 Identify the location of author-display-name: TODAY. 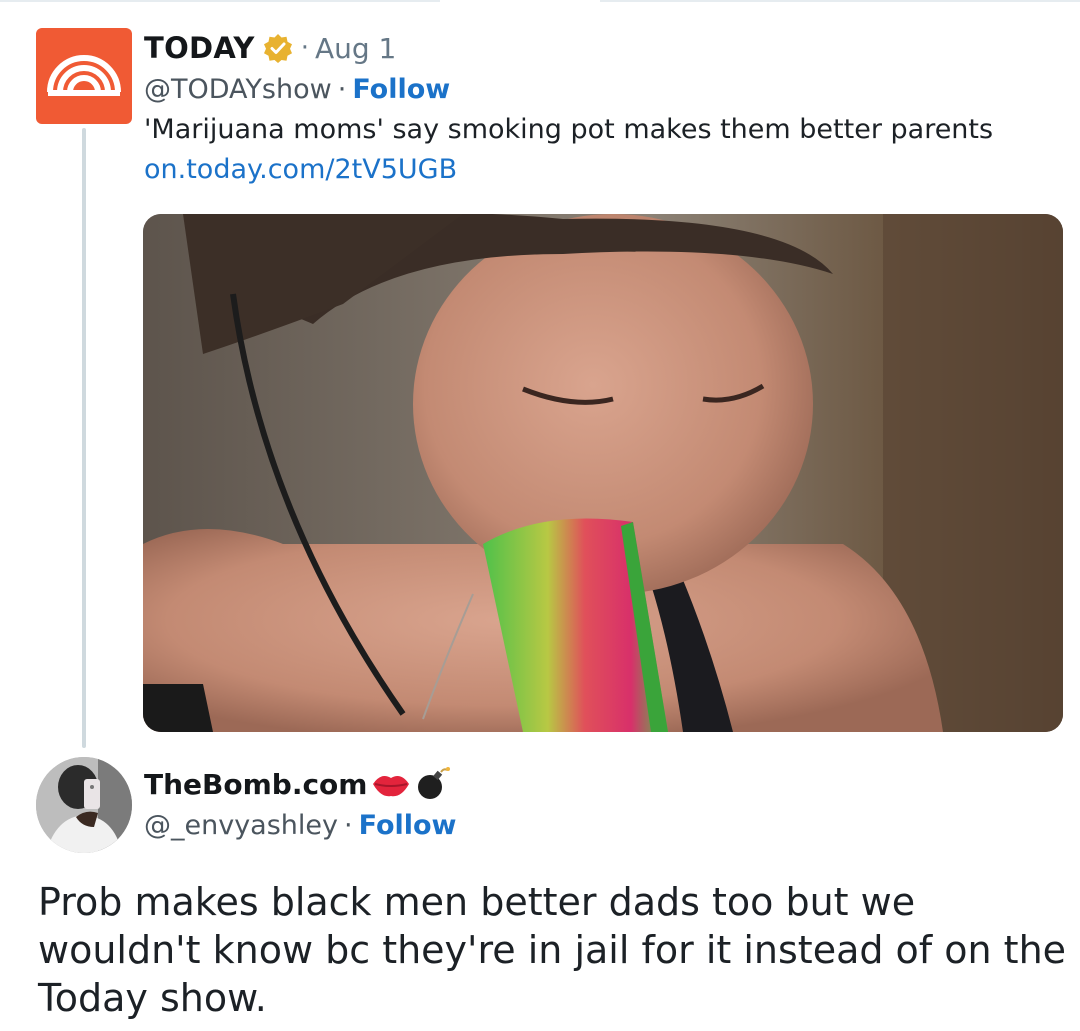
(199, 48).